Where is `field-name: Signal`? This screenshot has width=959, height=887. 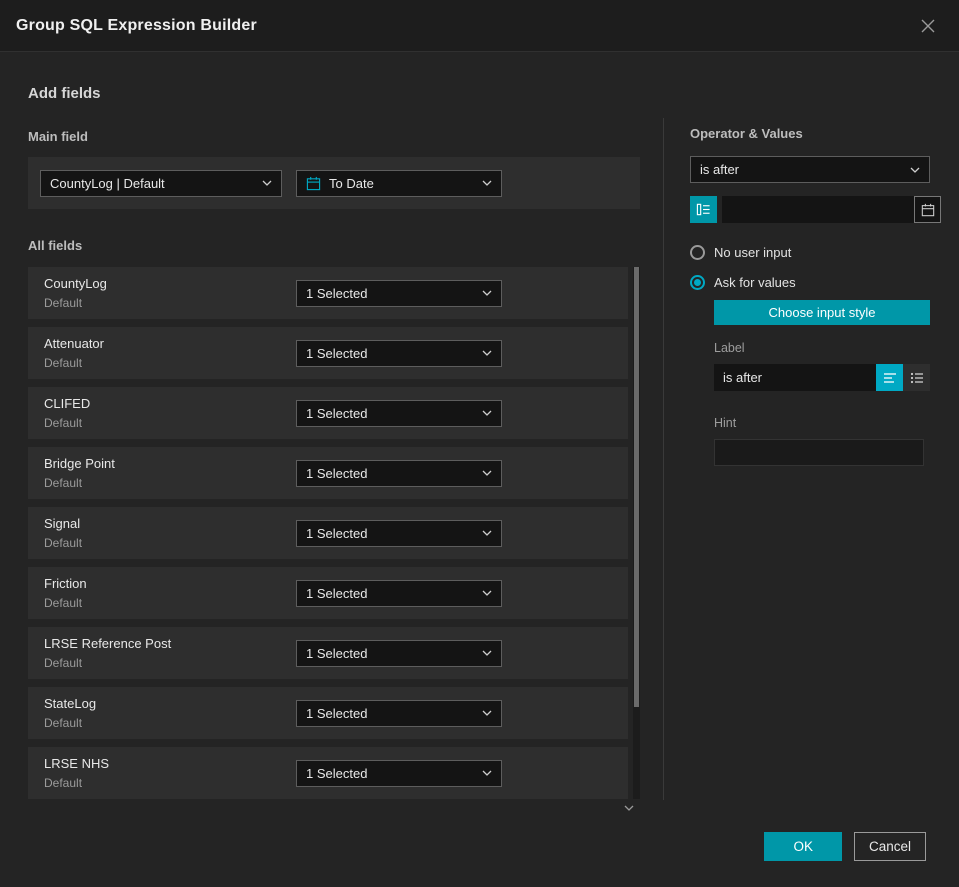 field-name: Signal is located at coordinates (62, 523).